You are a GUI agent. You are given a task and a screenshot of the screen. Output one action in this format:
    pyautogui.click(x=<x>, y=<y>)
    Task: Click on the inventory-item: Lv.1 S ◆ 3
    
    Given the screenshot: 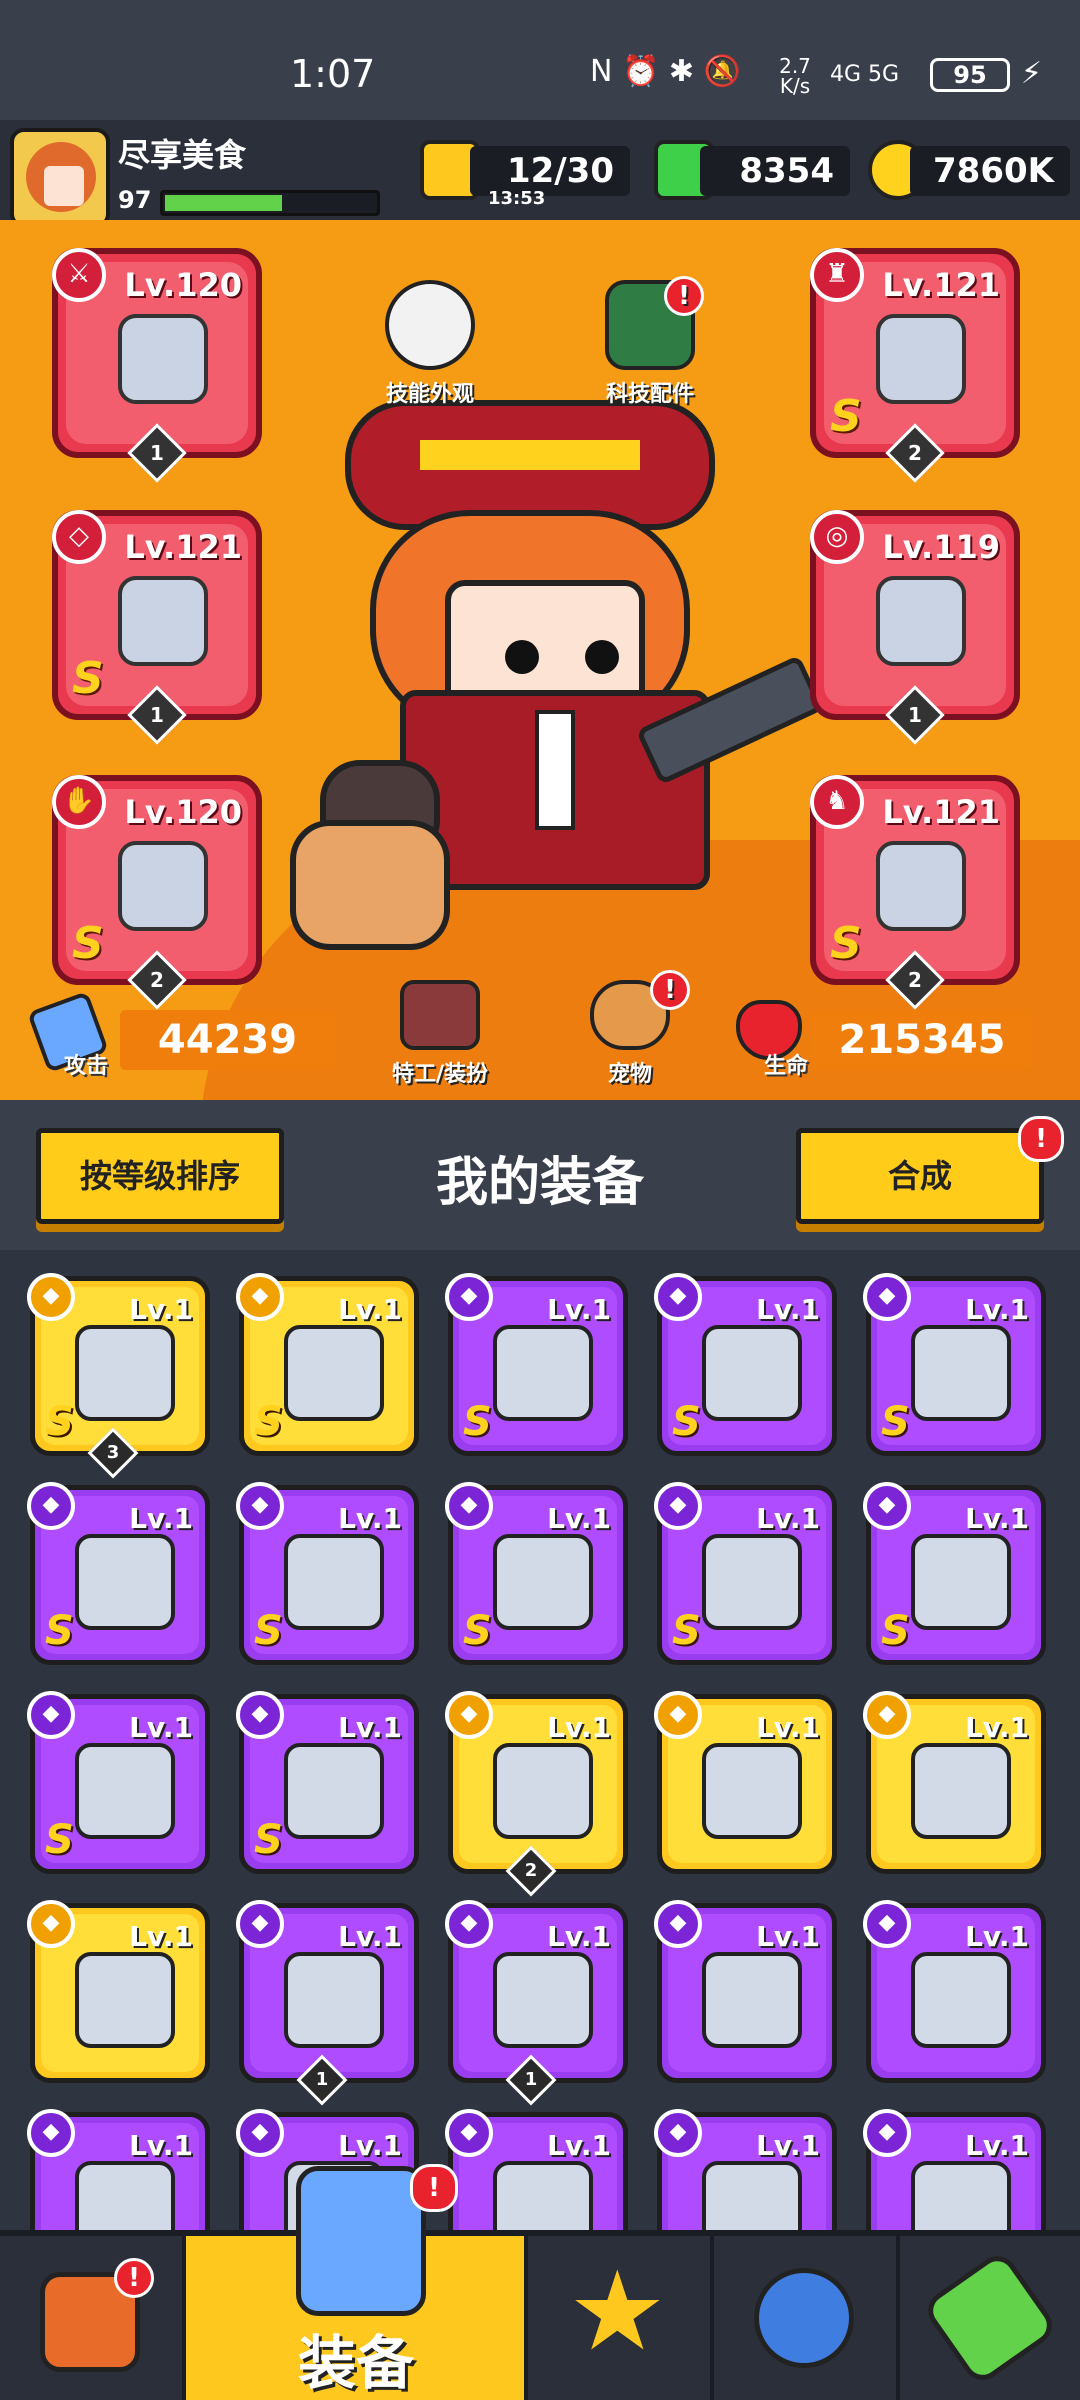 What is the action you would take?
    pyautogui.click(x=118, y=1376)
    